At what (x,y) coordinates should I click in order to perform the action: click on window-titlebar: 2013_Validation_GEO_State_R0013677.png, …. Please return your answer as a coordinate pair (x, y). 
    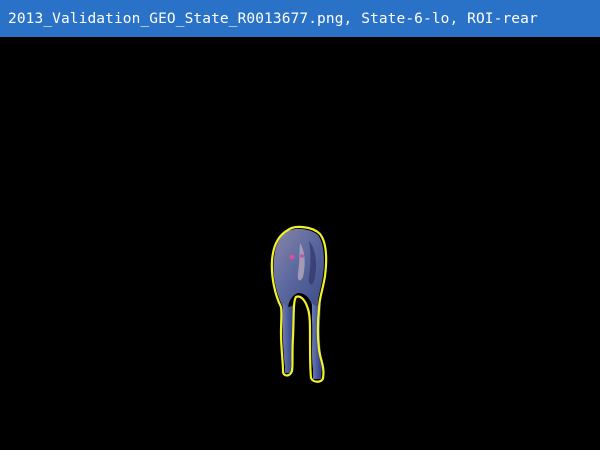
    Looking at the image, I should click on (300, 18).